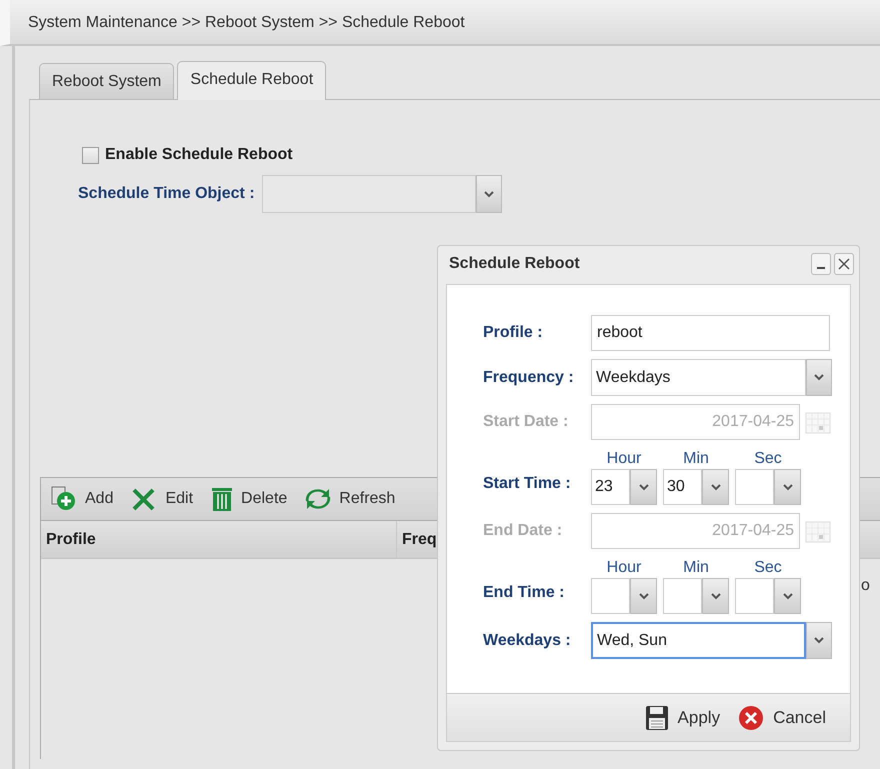 Image resolution: width=880 pixels, height=769 pixels. Describe the element at coordinates (526, 422) in the screenshot. I see `field-label: Start Date :` at that location.